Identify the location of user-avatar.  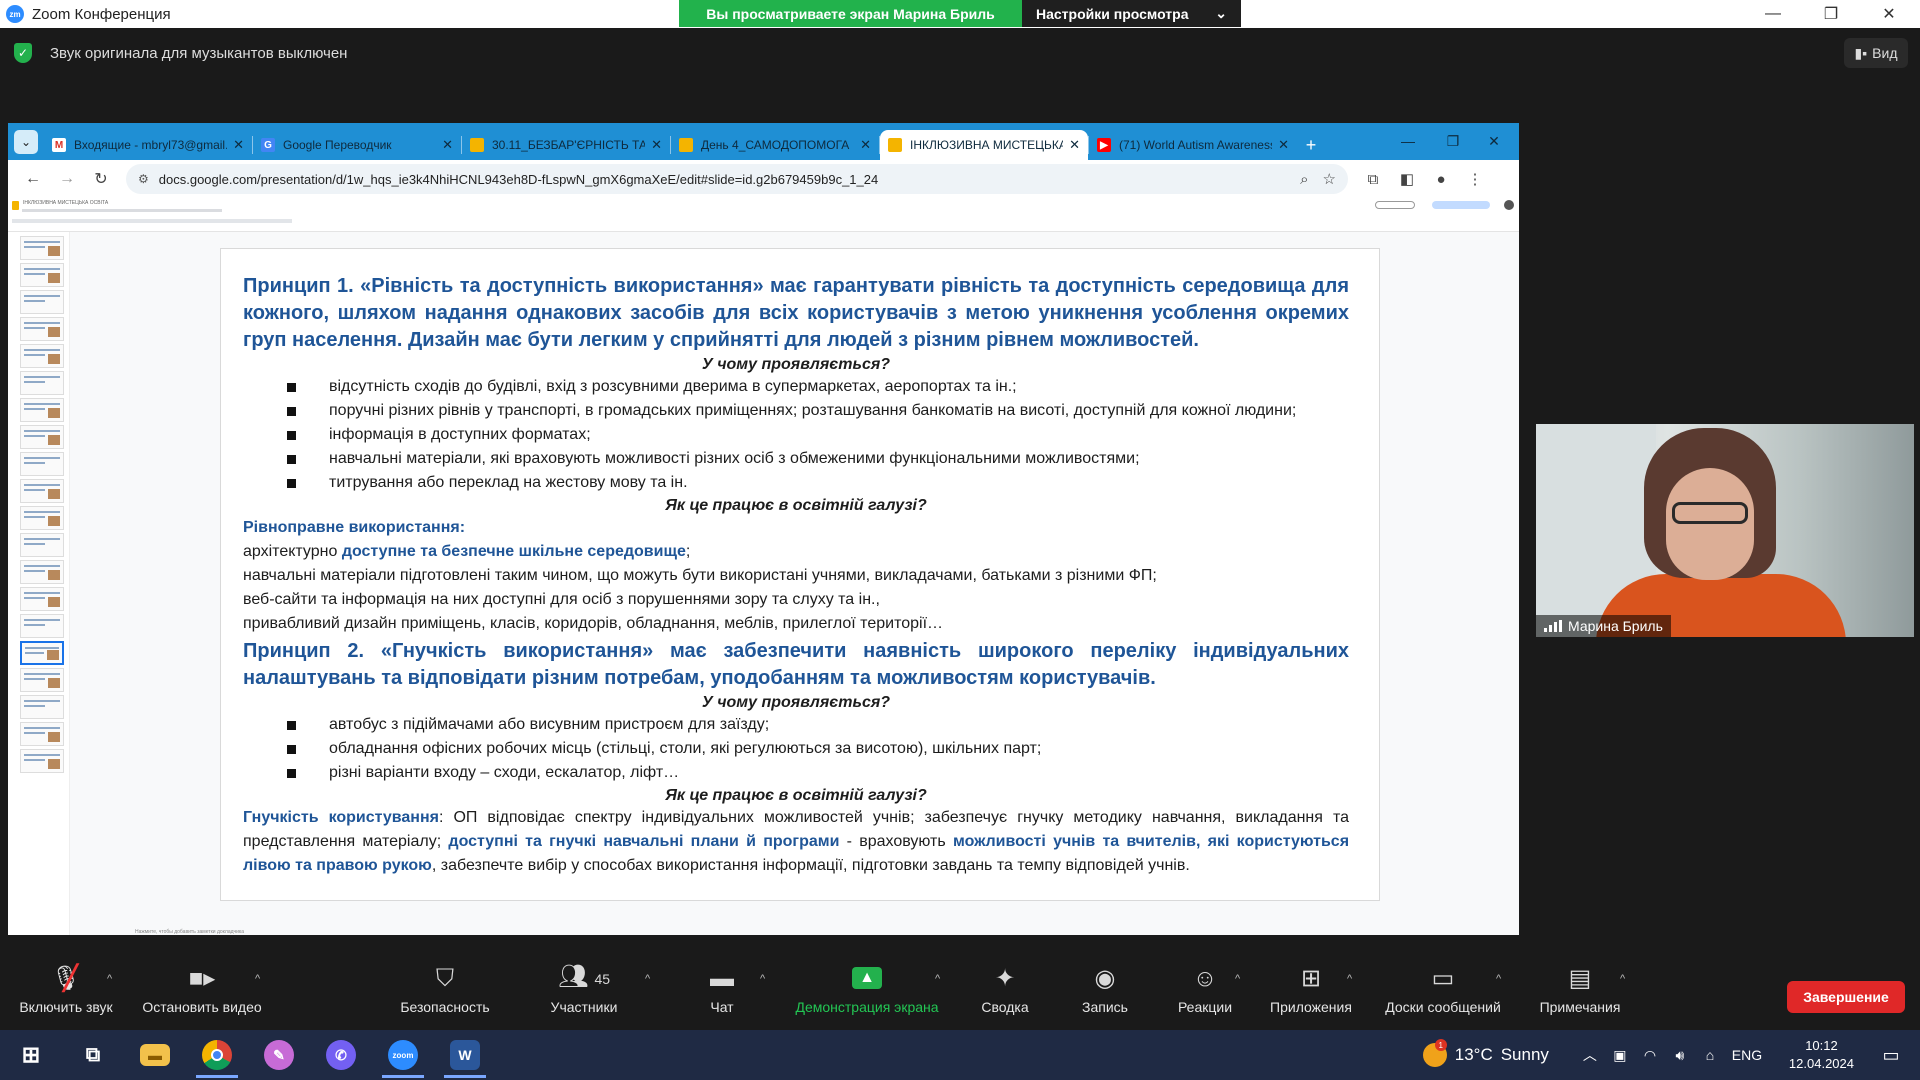
(1509, 205).